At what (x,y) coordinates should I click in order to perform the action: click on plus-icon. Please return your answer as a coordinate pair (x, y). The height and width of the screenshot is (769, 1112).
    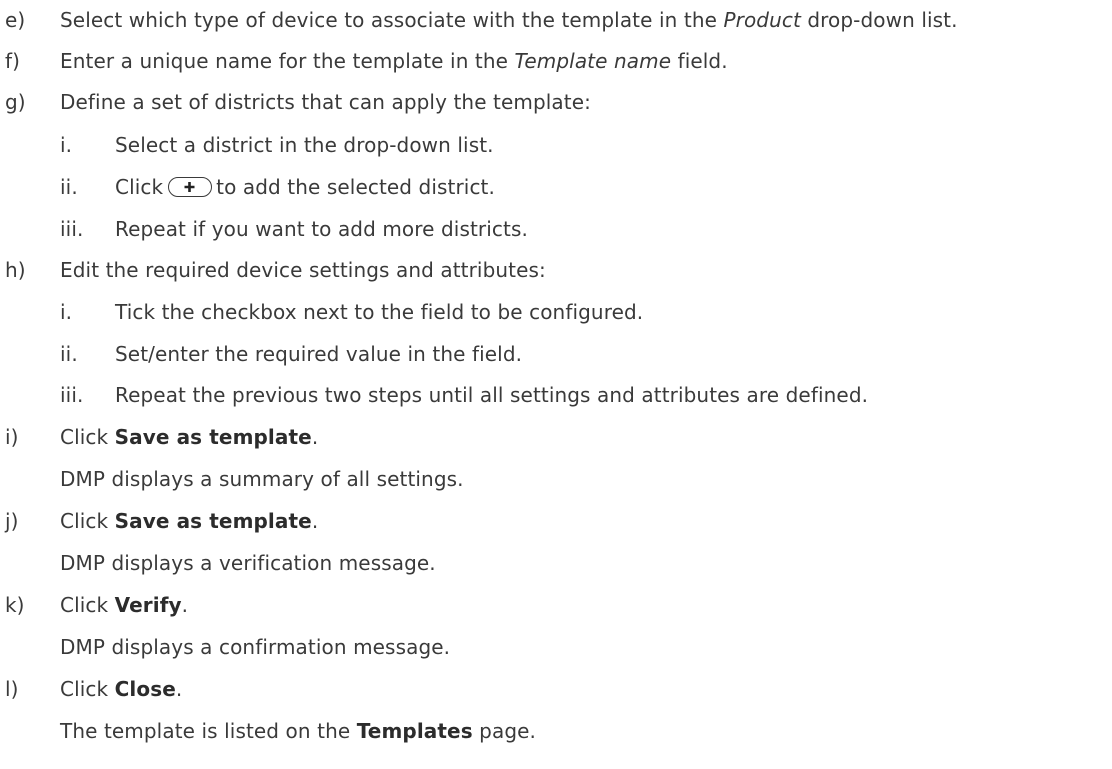
    Looking at the image, I should click on (189, 186).